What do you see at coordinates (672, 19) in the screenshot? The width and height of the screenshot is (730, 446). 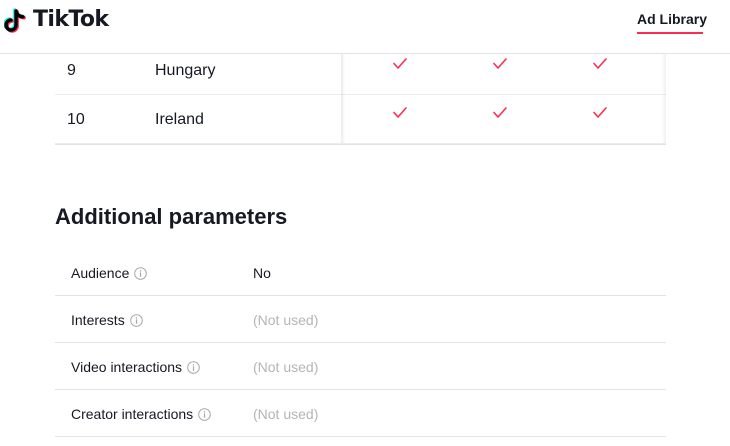 I see `nav-ad-library-link: Ad Library` at bounding box center [672, 19].